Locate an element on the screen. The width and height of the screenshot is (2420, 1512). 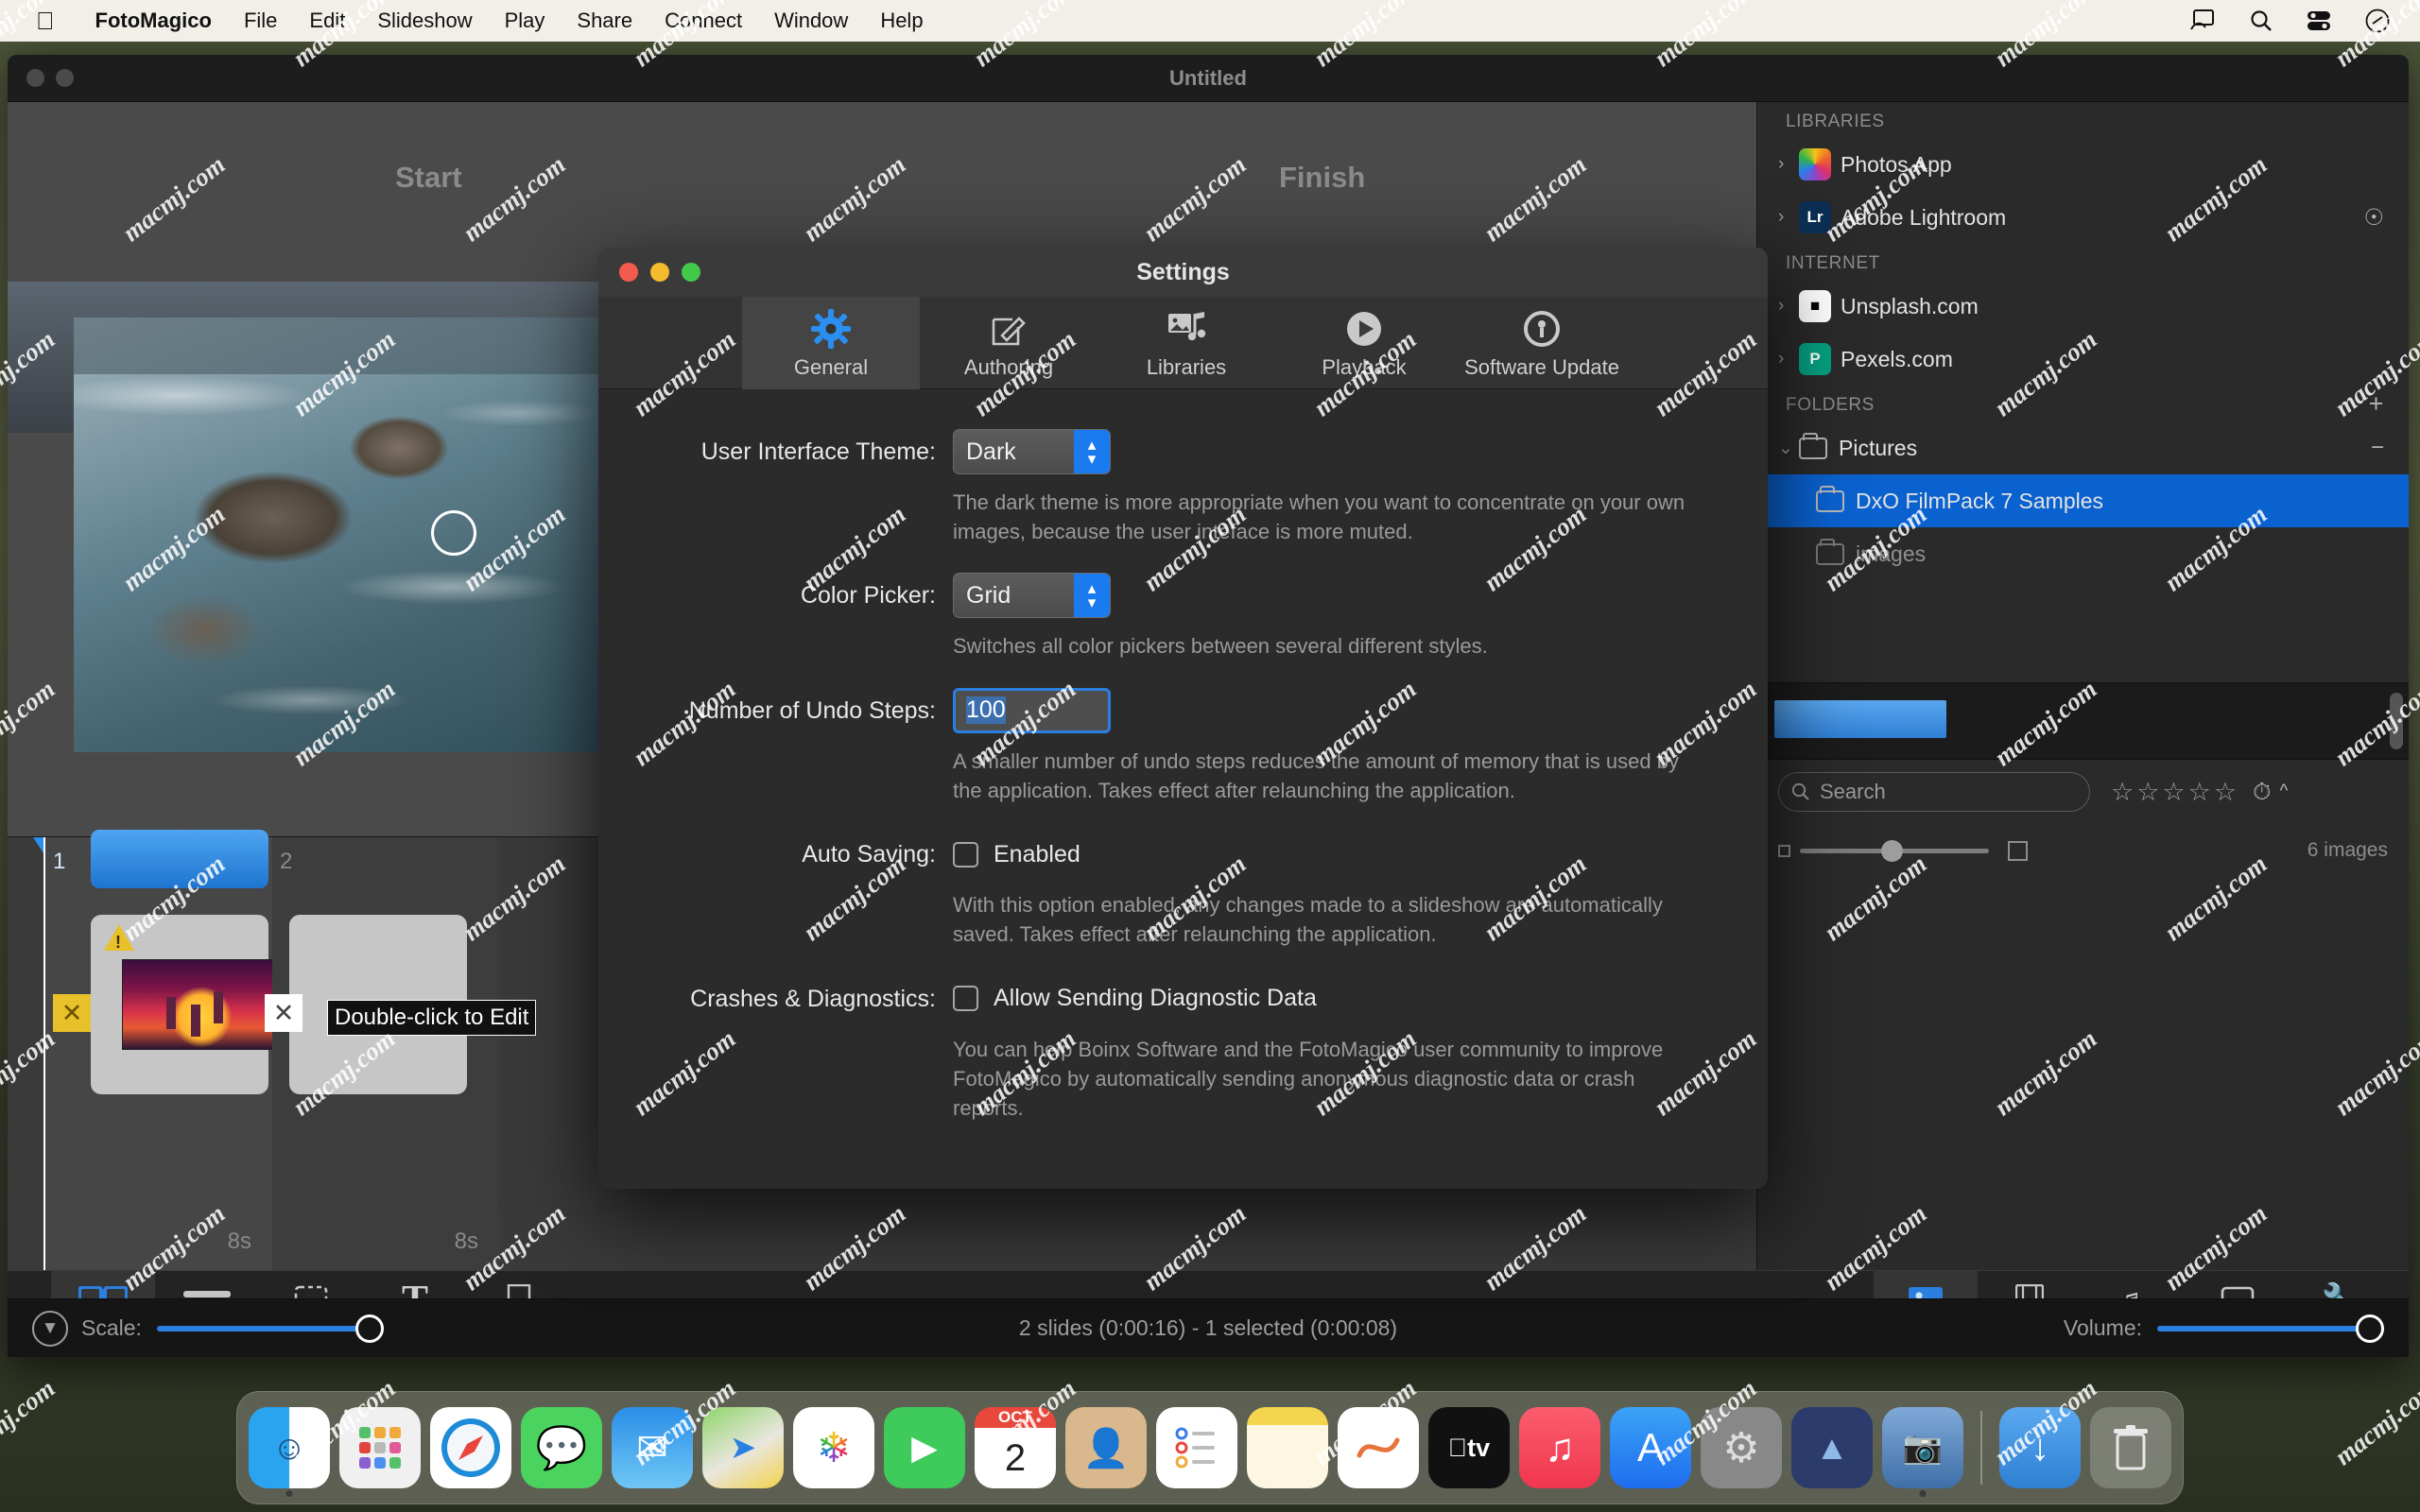
messages-icon: 💬 is located at coordinates (561, 1447).